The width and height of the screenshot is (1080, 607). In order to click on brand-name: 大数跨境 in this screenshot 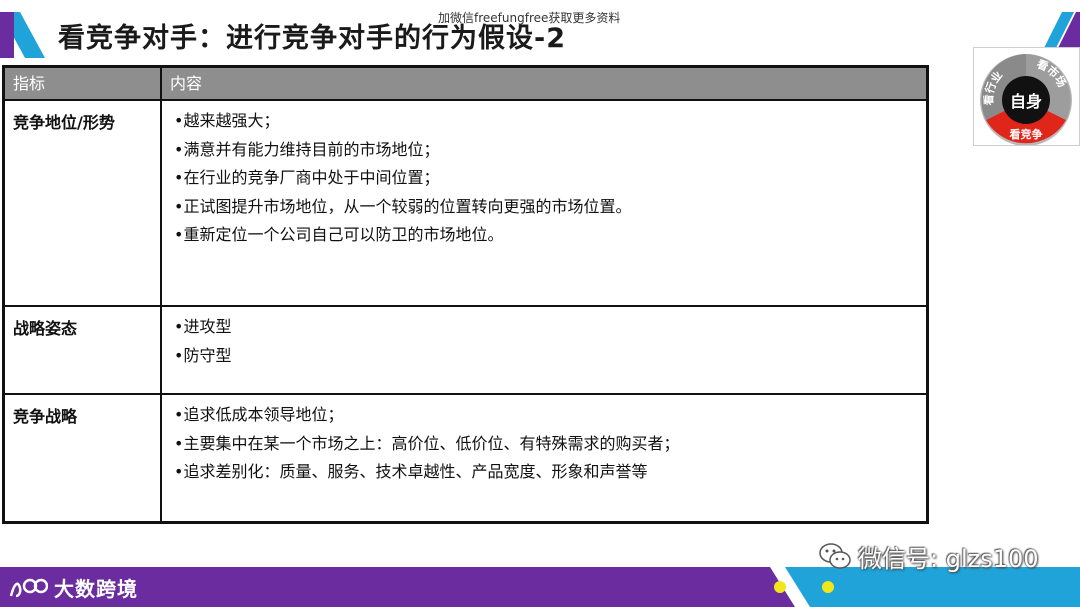, I will do `click(96, 588)`.